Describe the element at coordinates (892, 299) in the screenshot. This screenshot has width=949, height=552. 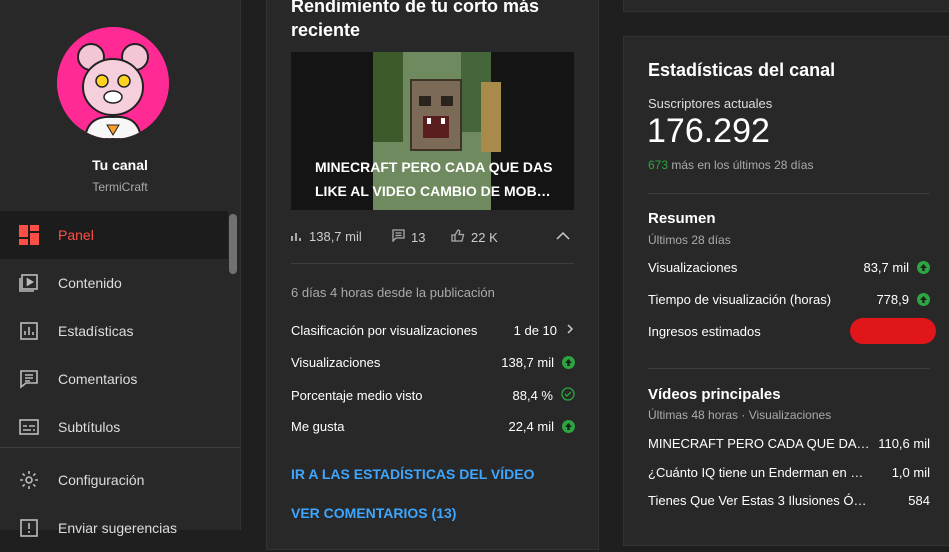
I see `summary-value: 778,9` at that location.